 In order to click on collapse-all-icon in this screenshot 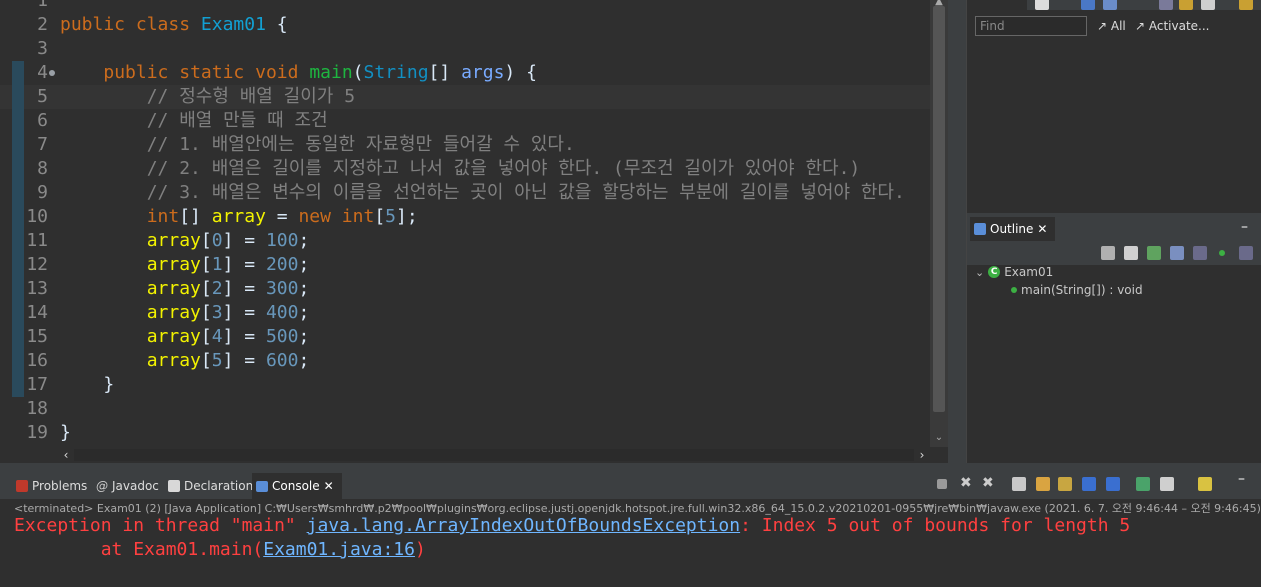, I will do `click(1108, 253)`.